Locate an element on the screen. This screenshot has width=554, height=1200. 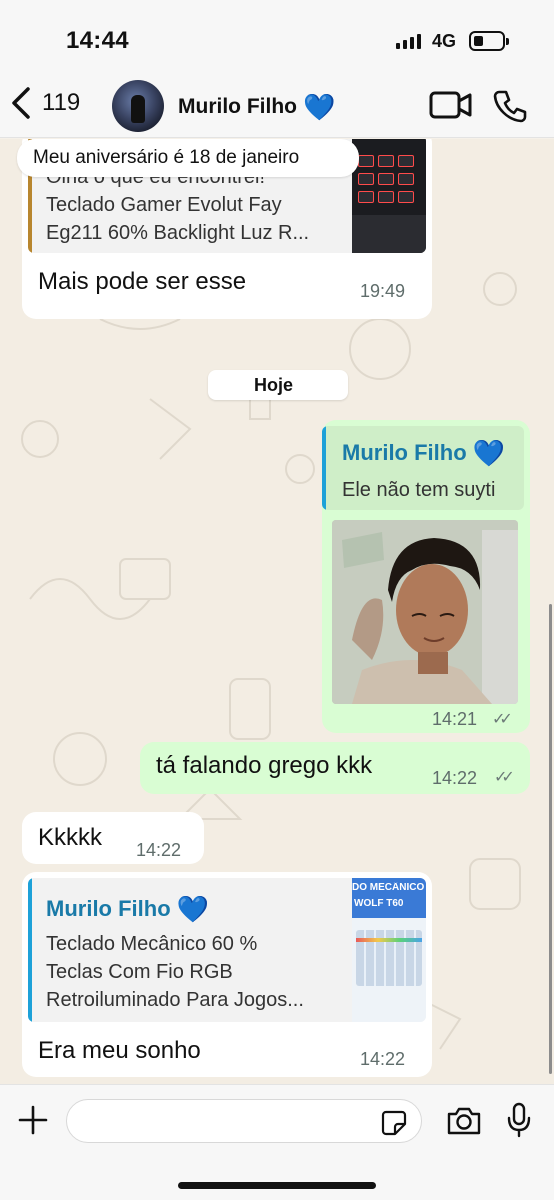
message-composer is located at coordinates (277, 1142).